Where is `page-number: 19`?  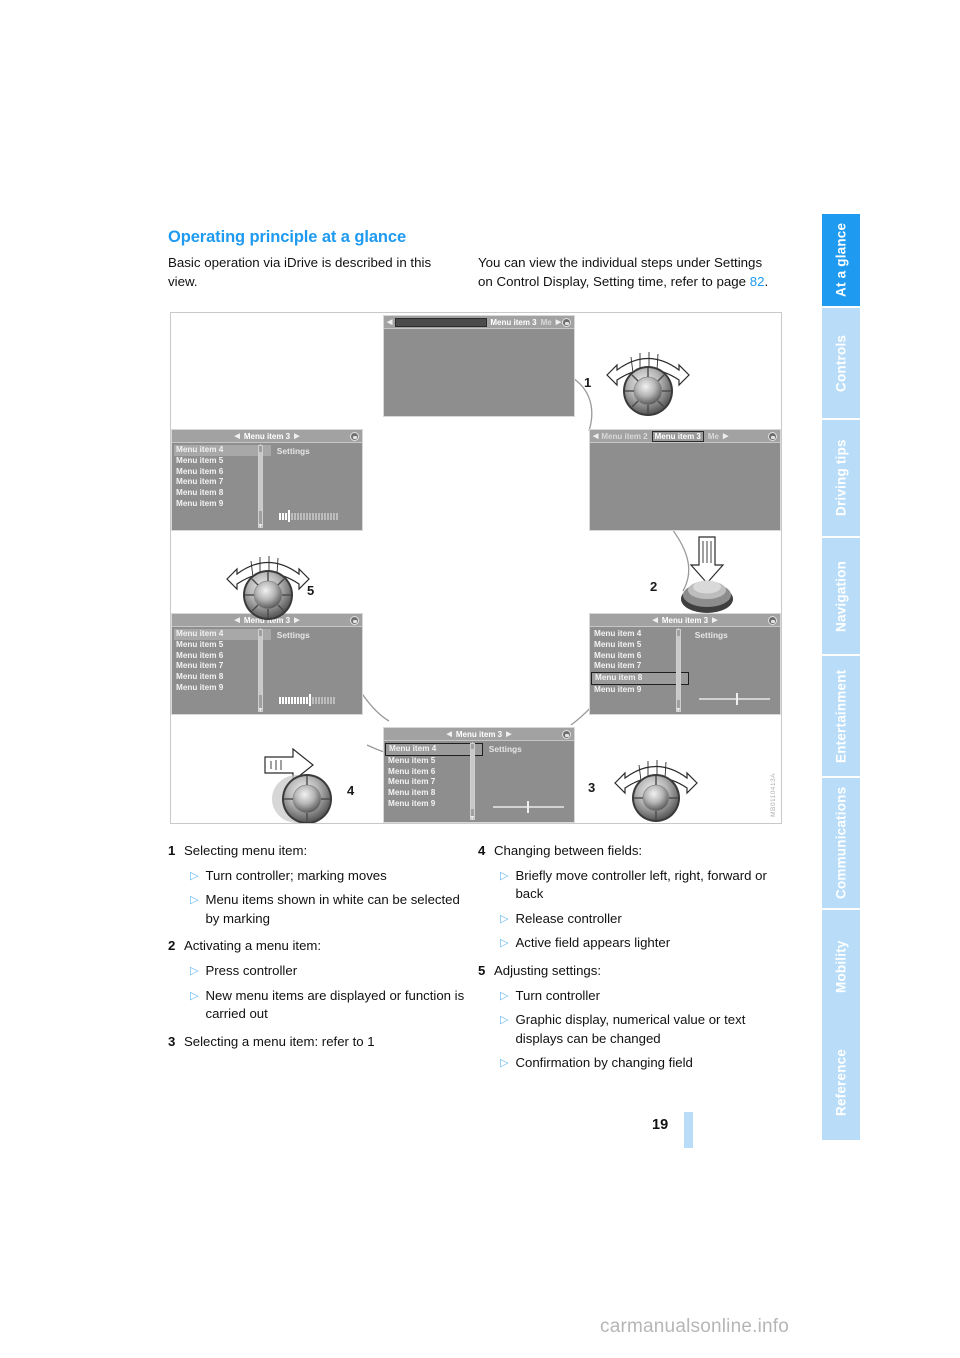 page-number: 19 is located at coordinates (660, 1125).